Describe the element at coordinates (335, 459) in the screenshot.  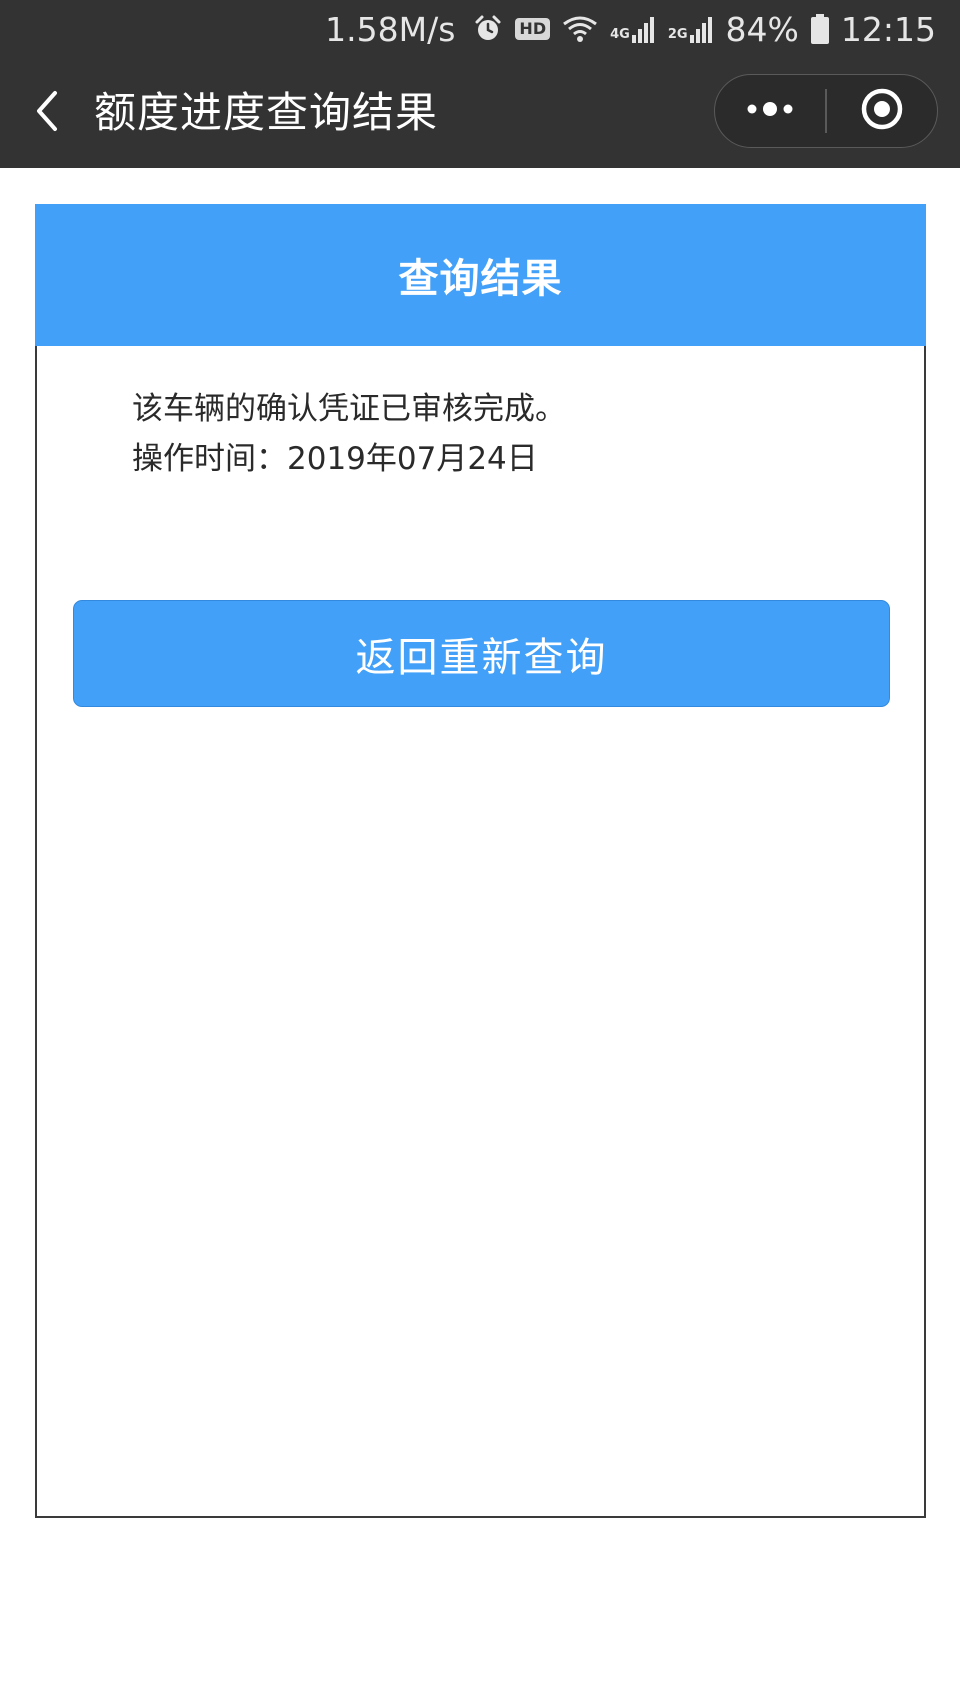
I see `operation-time-text: 操作时间：2019年07月24日` at that location.